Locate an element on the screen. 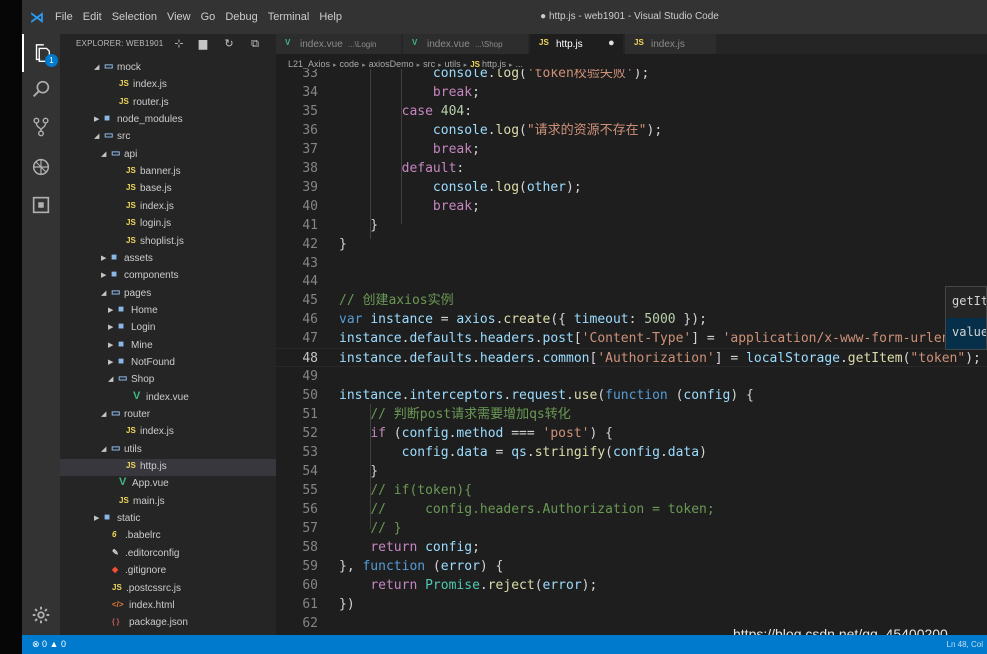 This screenshot has height=654, width=987. suggest-item: getItem is located at coordinates (966, 302).